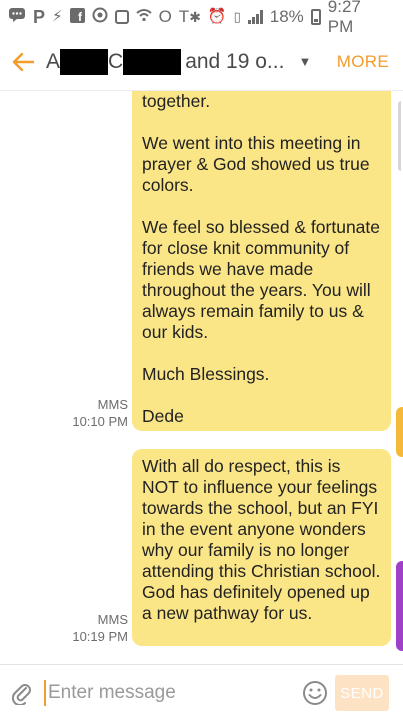 Image resolution: width=403 pixels, height=721 pixels. Describe the element at coordinates (121, 16) in the screenshot. I see `gallery-icon` at that location.